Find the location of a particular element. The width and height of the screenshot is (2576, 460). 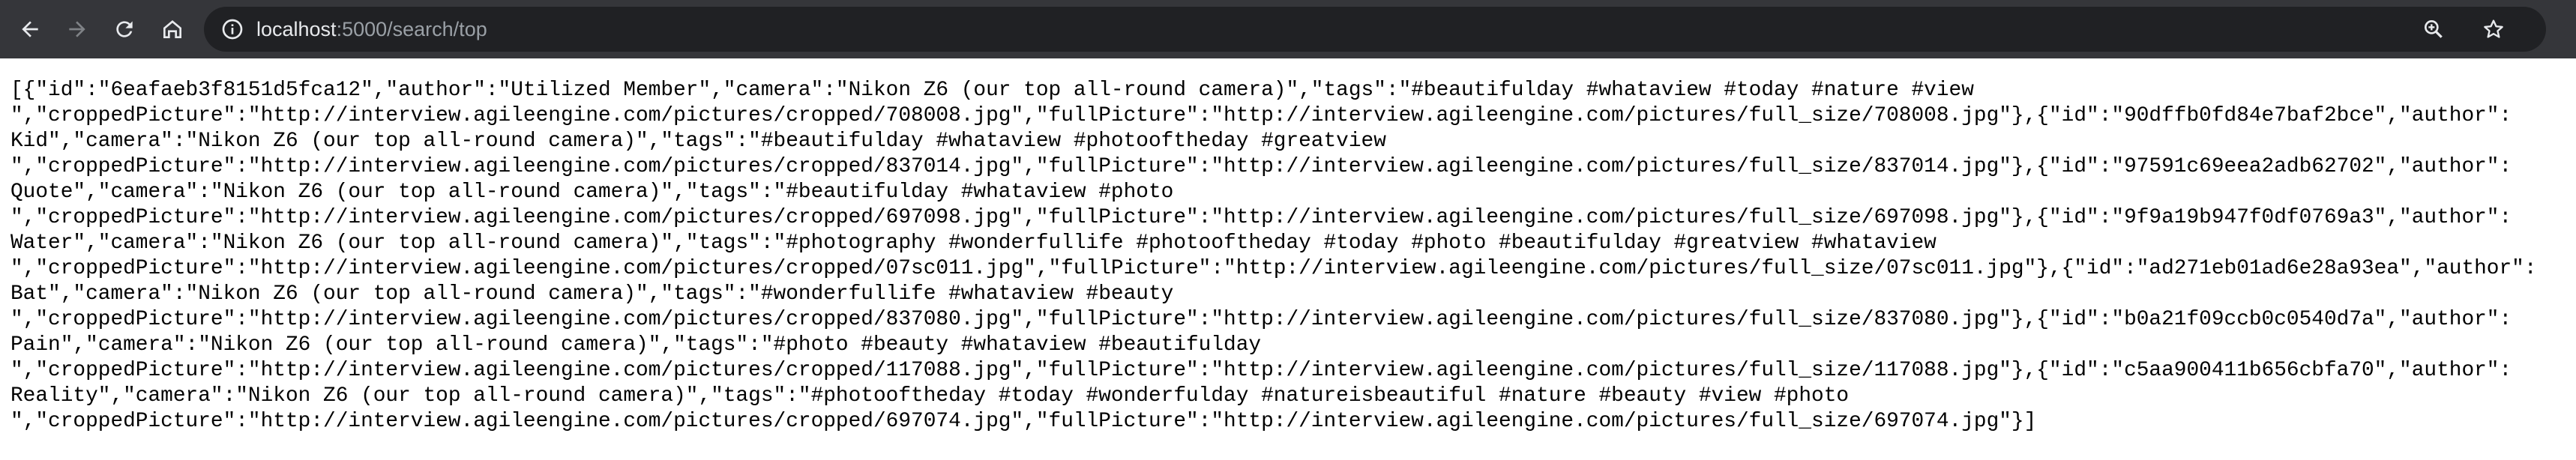

bookmark-button is located at coordinates (2494, 29).